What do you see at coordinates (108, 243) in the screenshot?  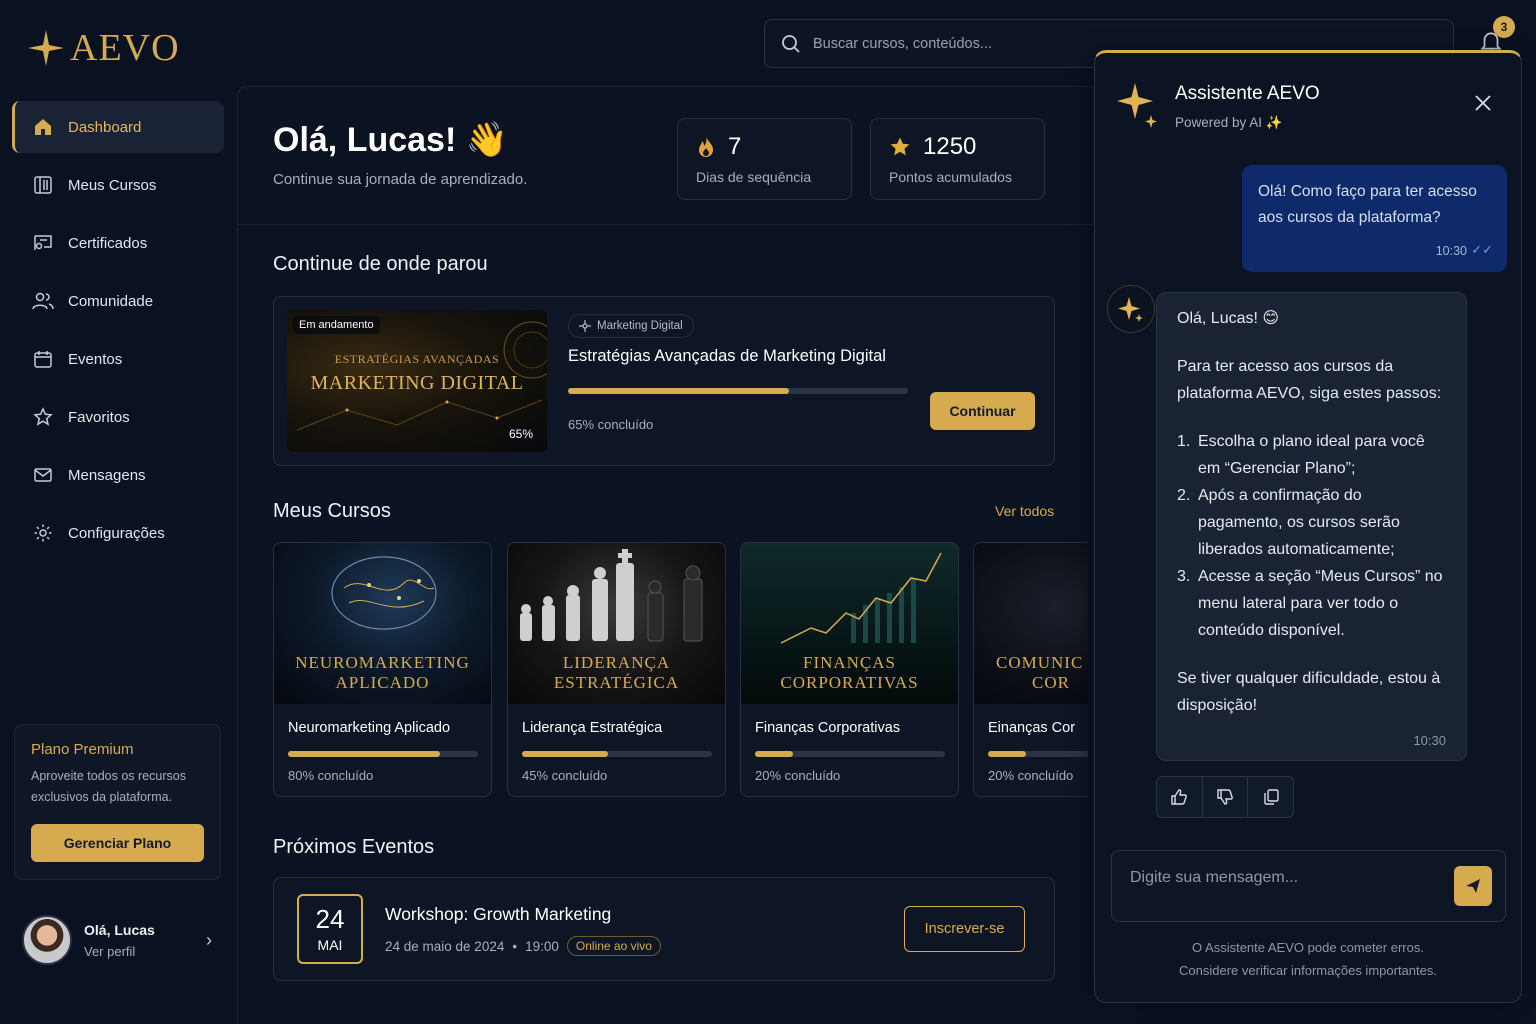 I see `sidebar-item-label: Certificados` at bounding box center [108, 243].